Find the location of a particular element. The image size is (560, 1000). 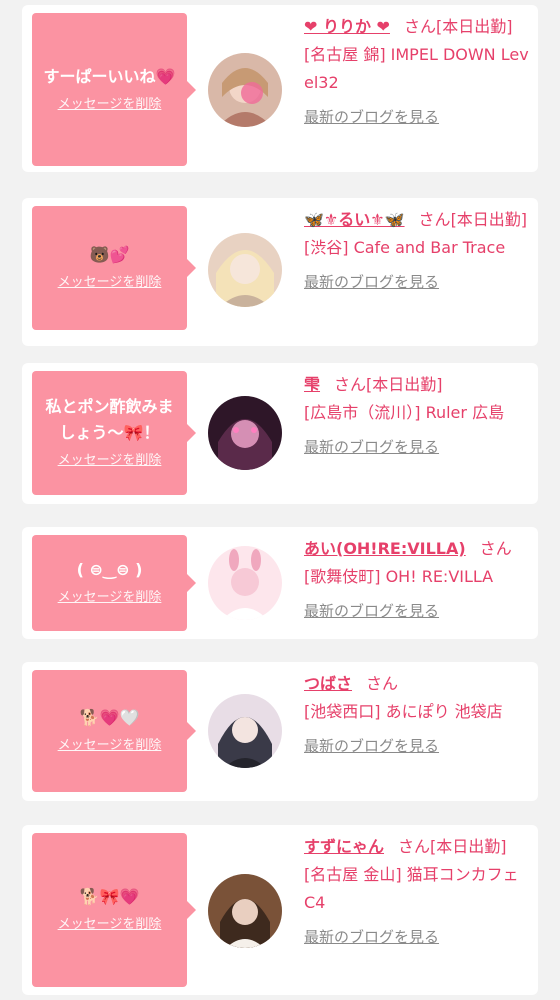

message-bubble: ( ⊜‿⊜ ) メッセージを削除 is located at coordinates (114, 583).